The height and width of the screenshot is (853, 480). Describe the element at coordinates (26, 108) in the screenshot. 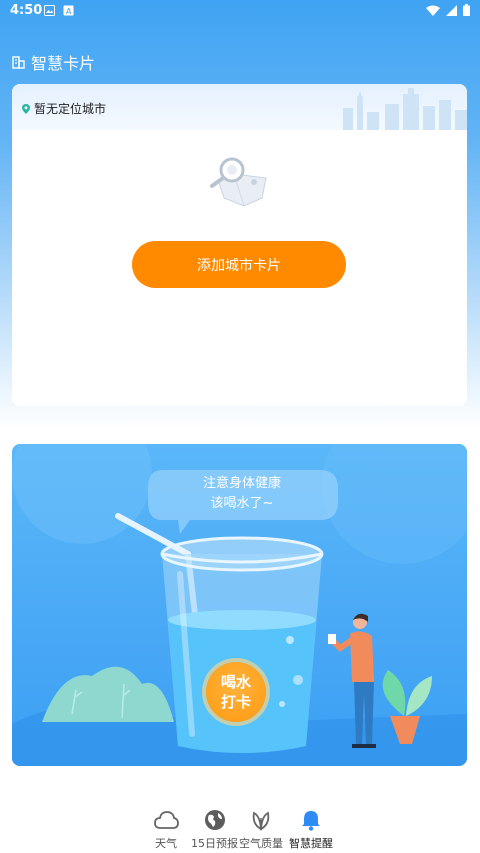

I see `location-pin-icon` at that location.